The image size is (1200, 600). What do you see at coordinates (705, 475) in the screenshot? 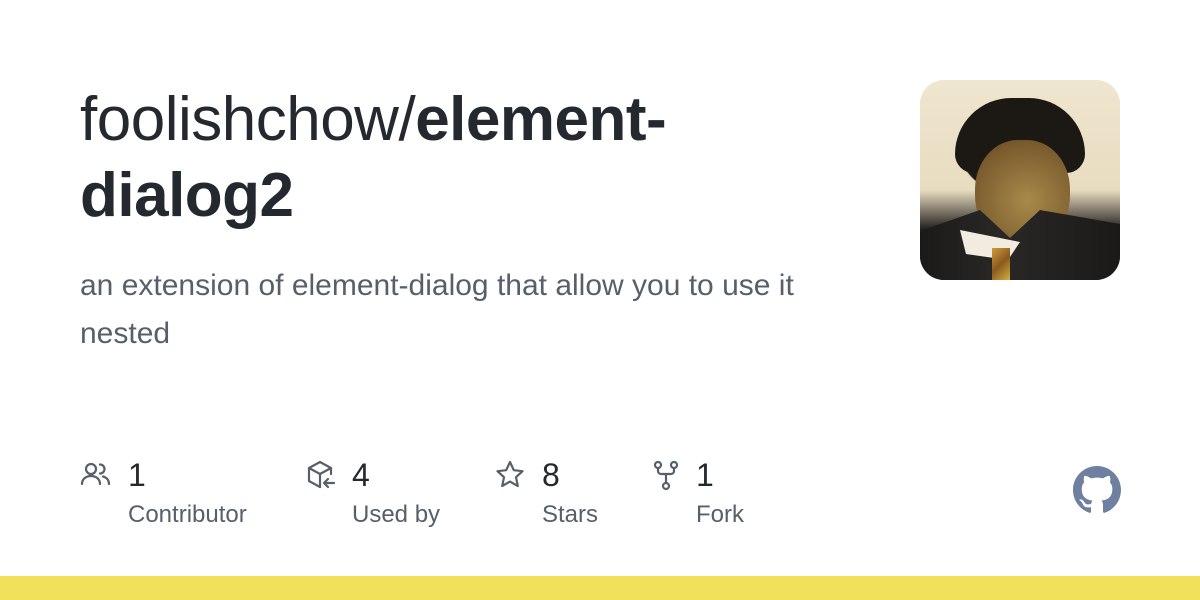
I see `forks-count: 1` at bounding box center [705, 475].